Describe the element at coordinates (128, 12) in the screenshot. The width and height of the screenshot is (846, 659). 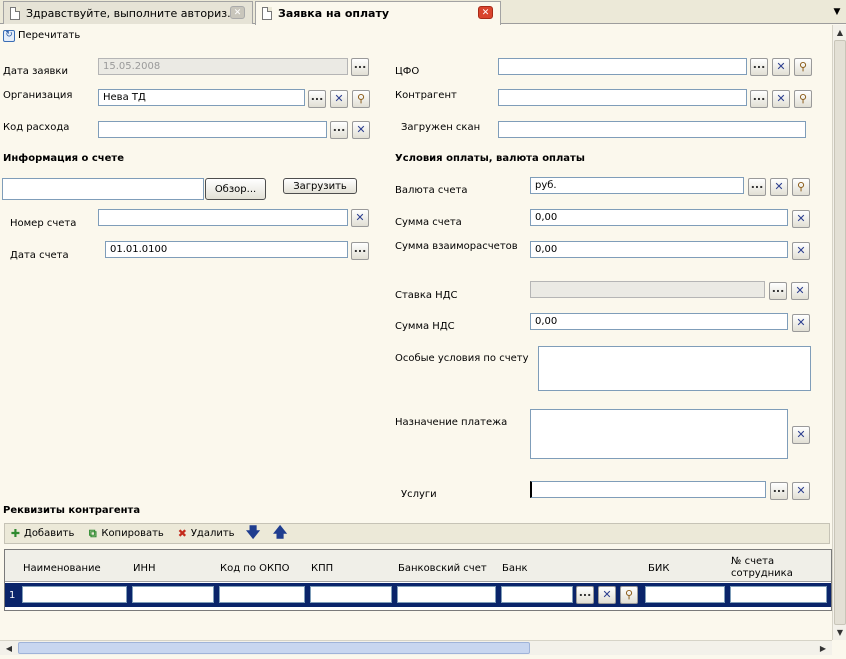
I see `tab-authorization: Здравствуйте, выполните авториз... ✕` at that location.